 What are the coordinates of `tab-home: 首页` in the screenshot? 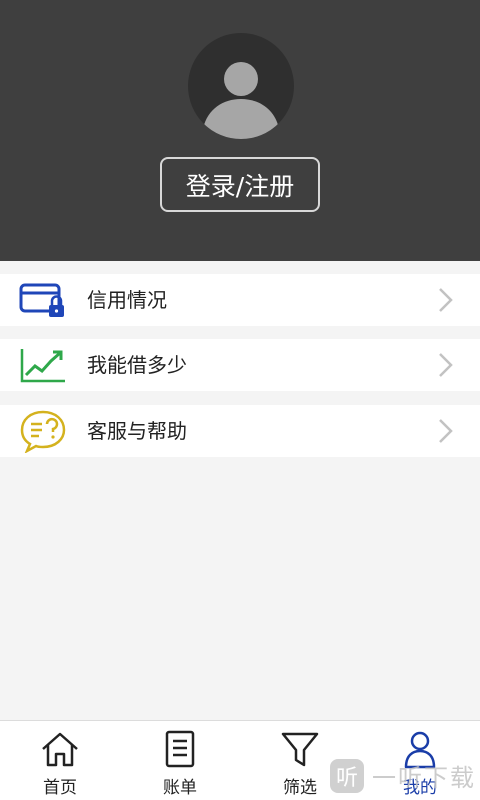 It's located at (60, 760).